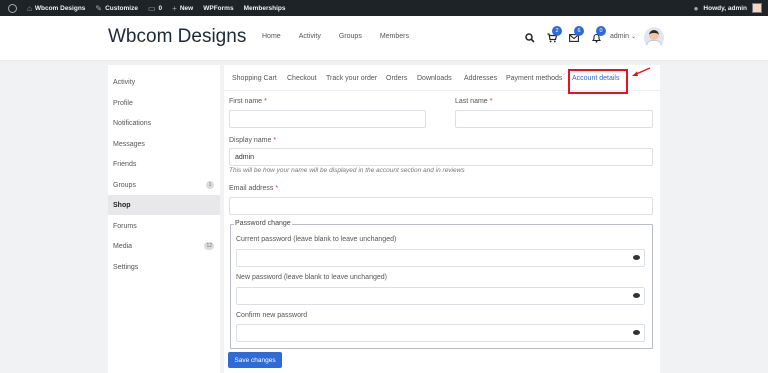 The height and width of the screenshot is (373, 768). I want to click on sidebar-item-label: Forums, so click(125, 226).